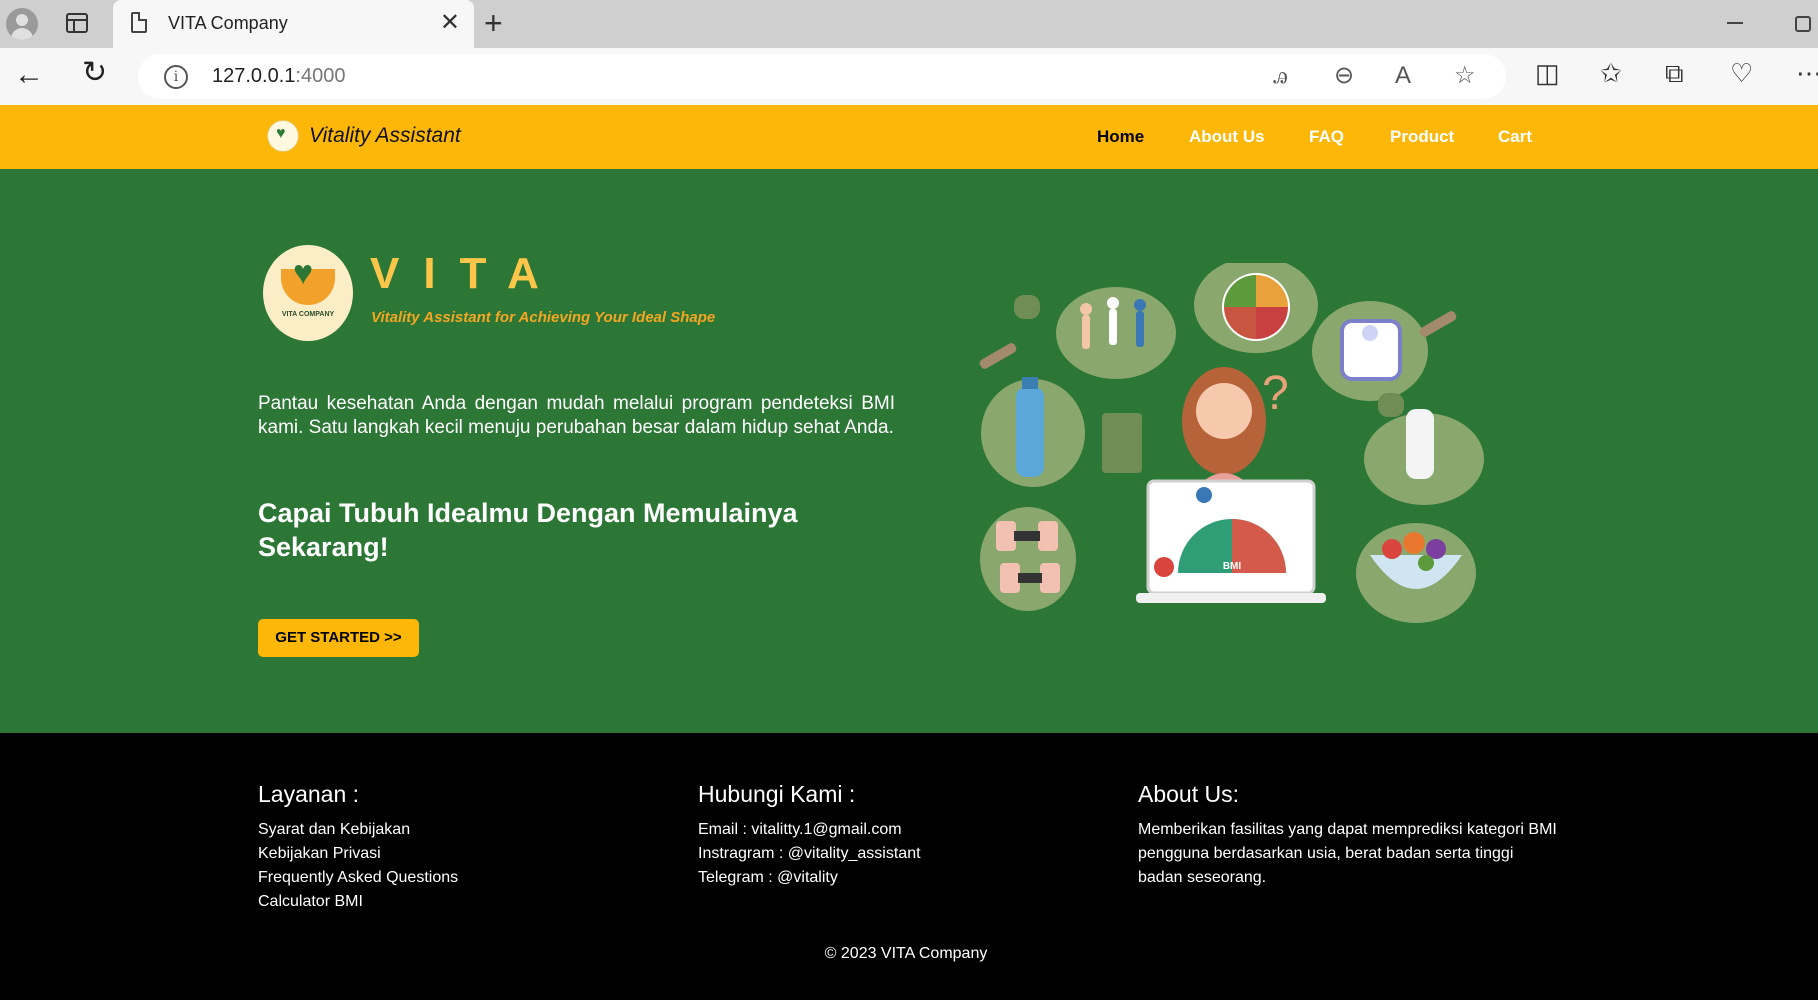 This screenshot has width=1818, height=1005. Describe the element at coordinates (1275, 393) in the screenshot. I see `question-mark-icon: ?` at that location.